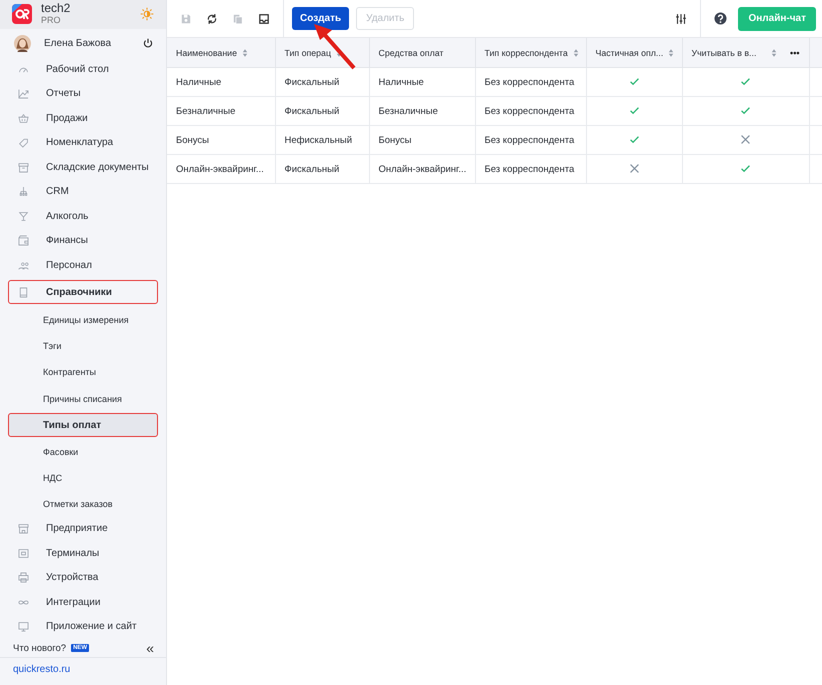  I want to click on sidebar-item: Финансы, so click(83, 240).